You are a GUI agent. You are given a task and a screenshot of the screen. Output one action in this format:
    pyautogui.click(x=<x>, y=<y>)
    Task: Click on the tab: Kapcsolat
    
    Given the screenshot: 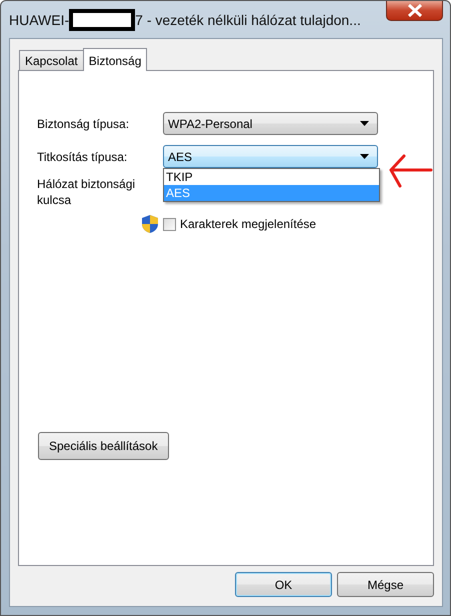 What is the action you would take?
    pyautogui.click(x=51, y=60)
    